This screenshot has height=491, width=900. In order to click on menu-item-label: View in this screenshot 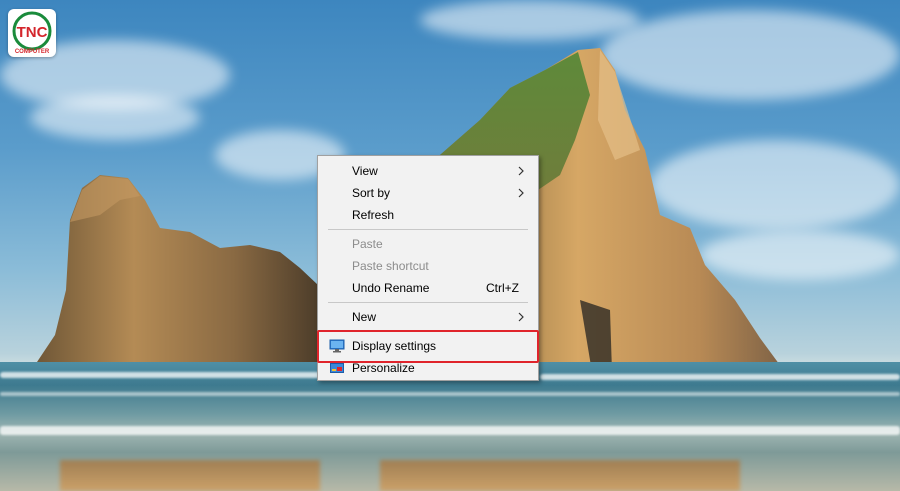, I will do `click(365, 171)`.